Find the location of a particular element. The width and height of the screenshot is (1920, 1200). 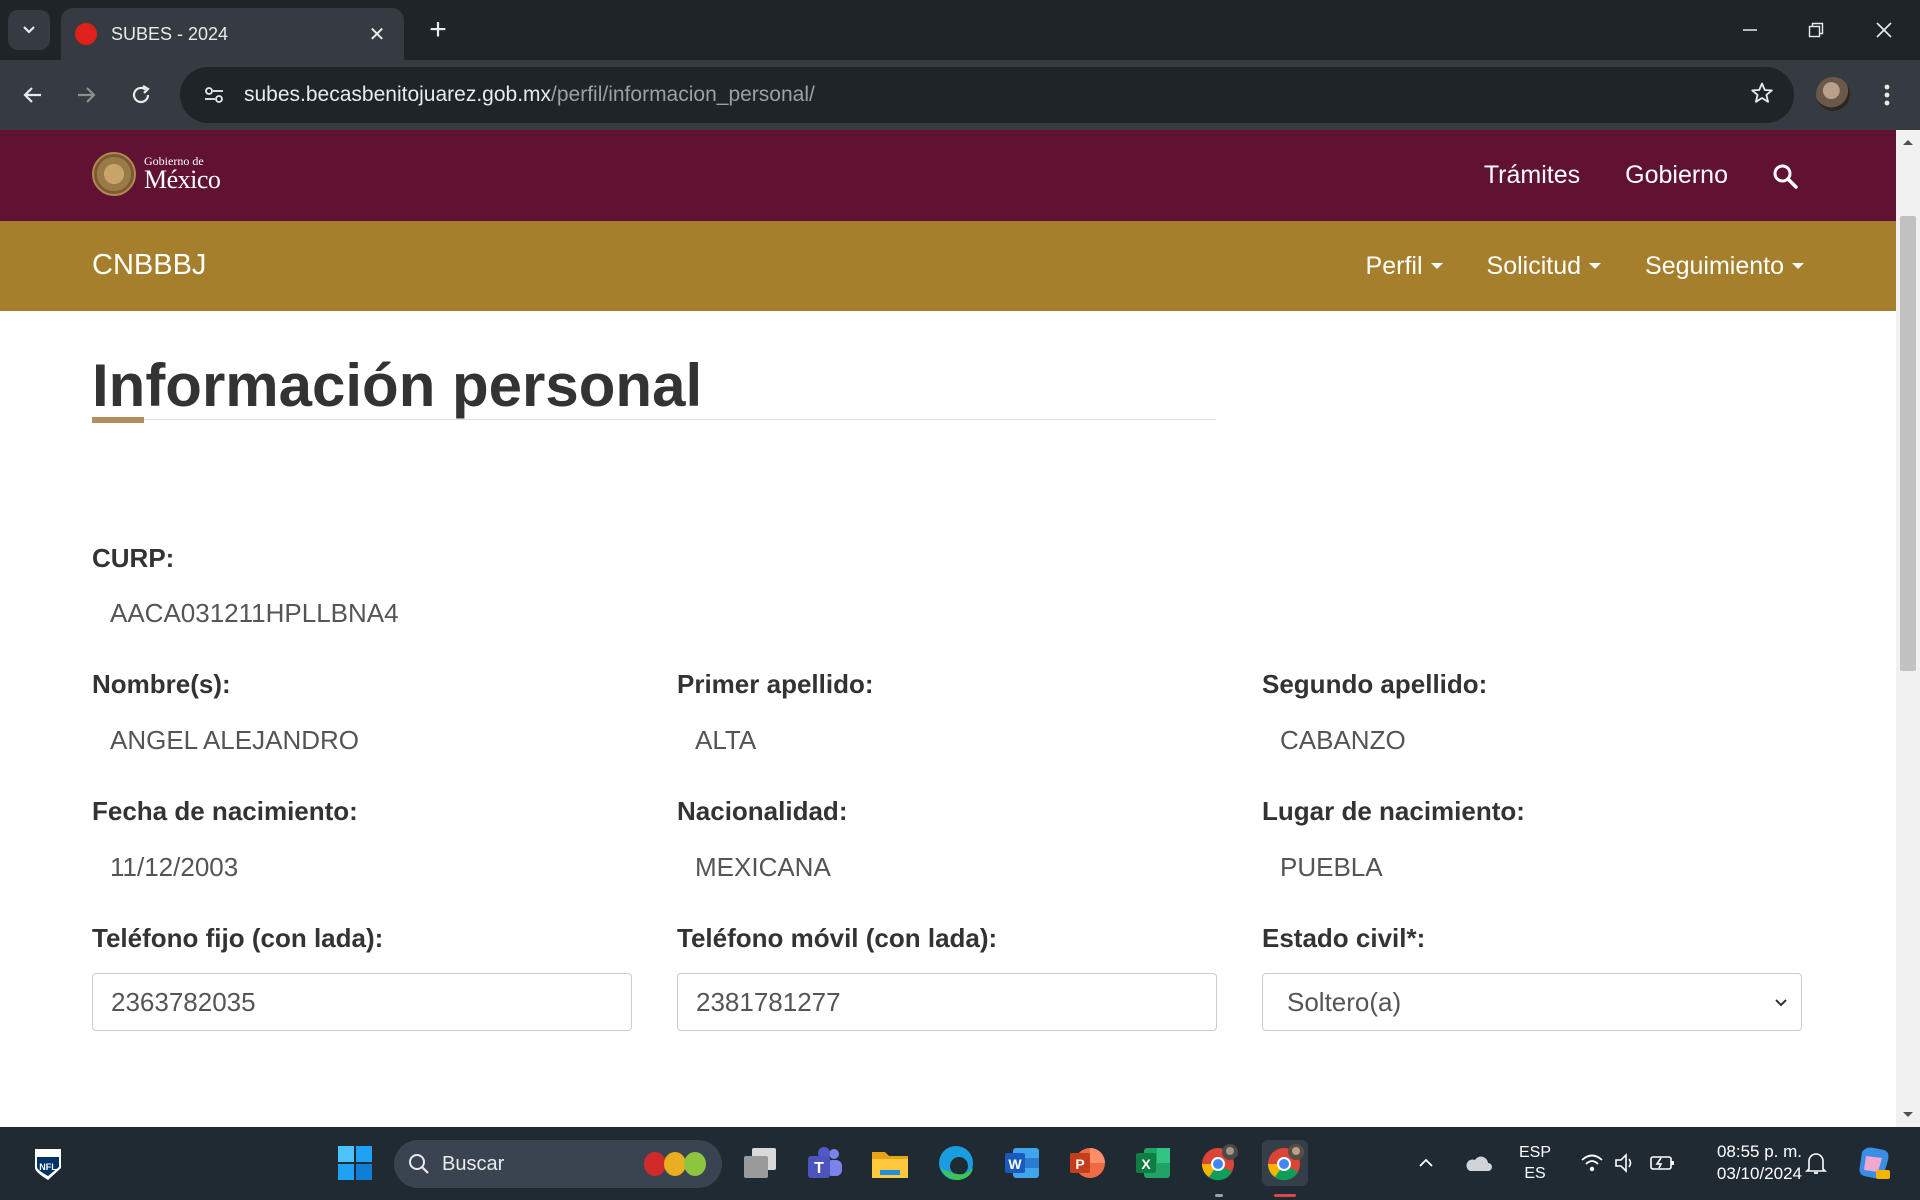

language-indicator: ESP ES is located at coordinates (1535, 1163).